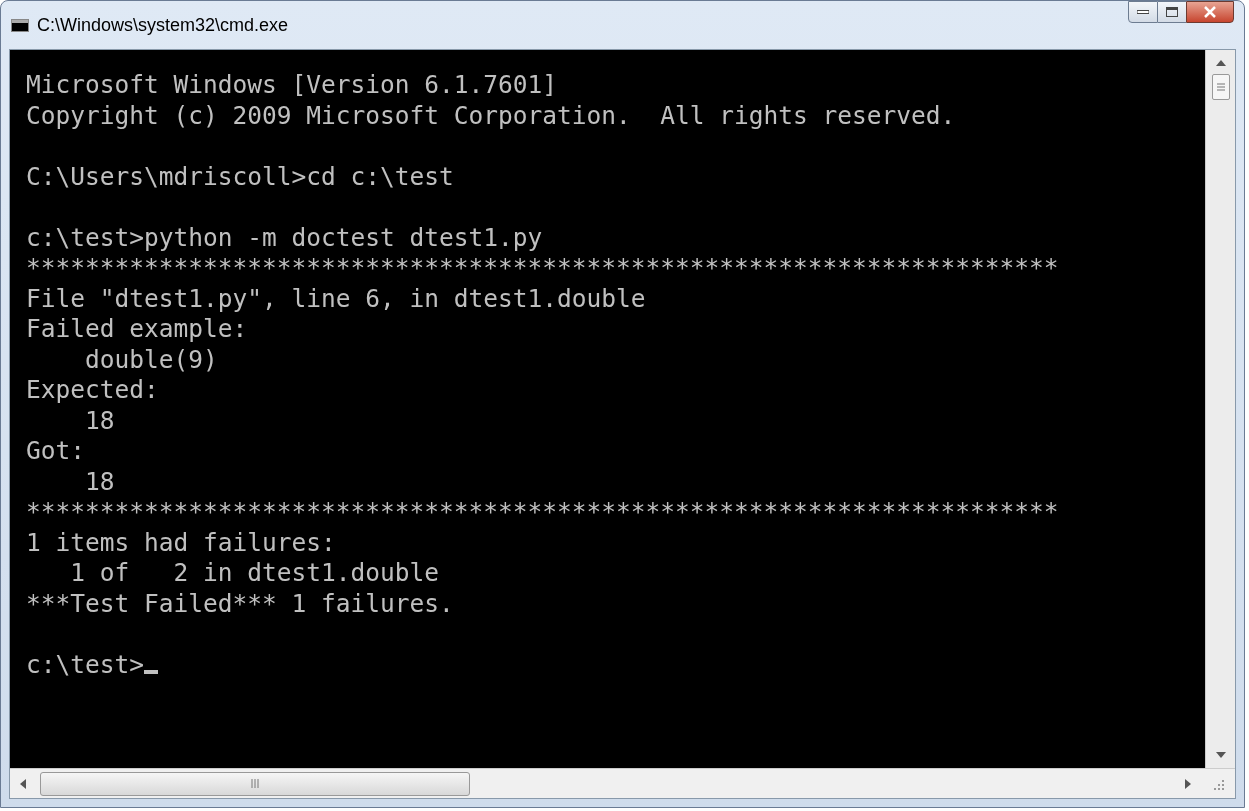  What do you see at coordinates (491, 115) in the screenshot?
I see `console-line: Copyright (c) 2009 Microsoft Corporation. All rights reserved.` at bounding box center [491, 115].